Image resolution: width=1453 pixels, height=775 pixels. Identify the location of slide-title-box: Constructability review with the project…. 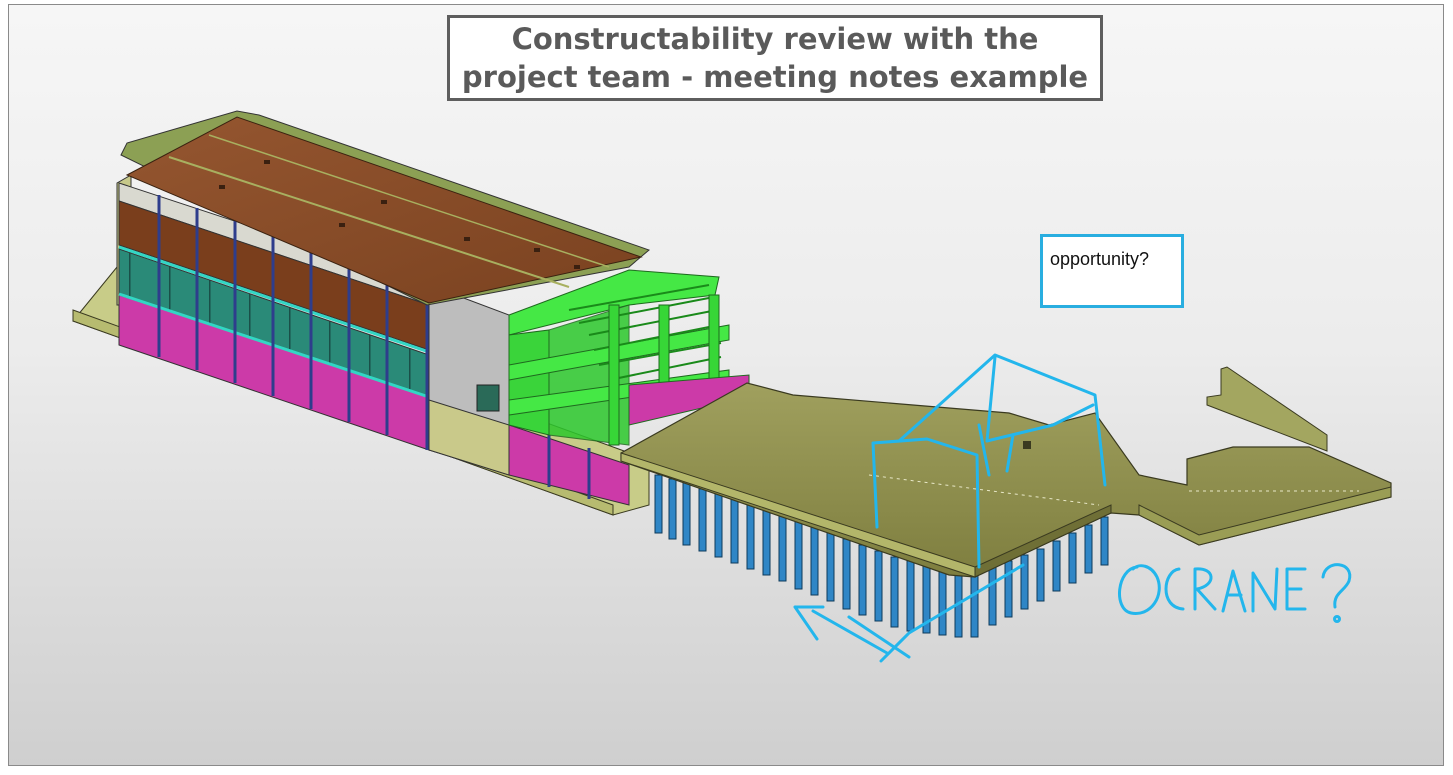
(775, 58).